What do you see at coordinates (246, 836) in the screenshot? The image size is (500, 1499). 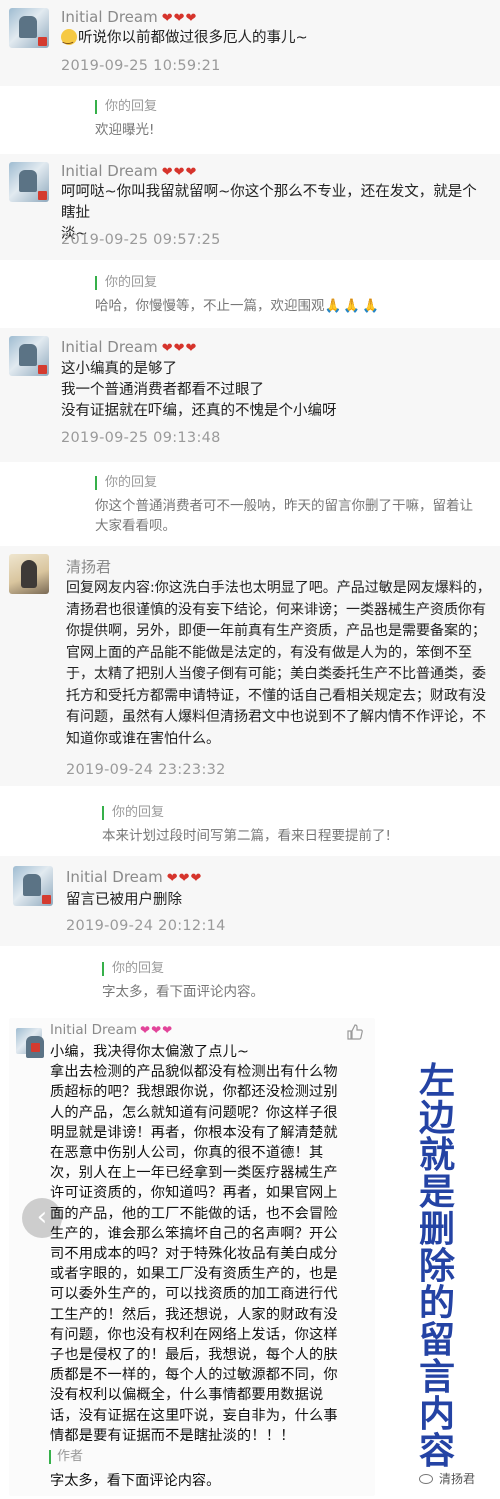 I see `reply-text: 本来计划过段时间写第二篇，看来日程要提前了!` at bounding box center [246, 836].